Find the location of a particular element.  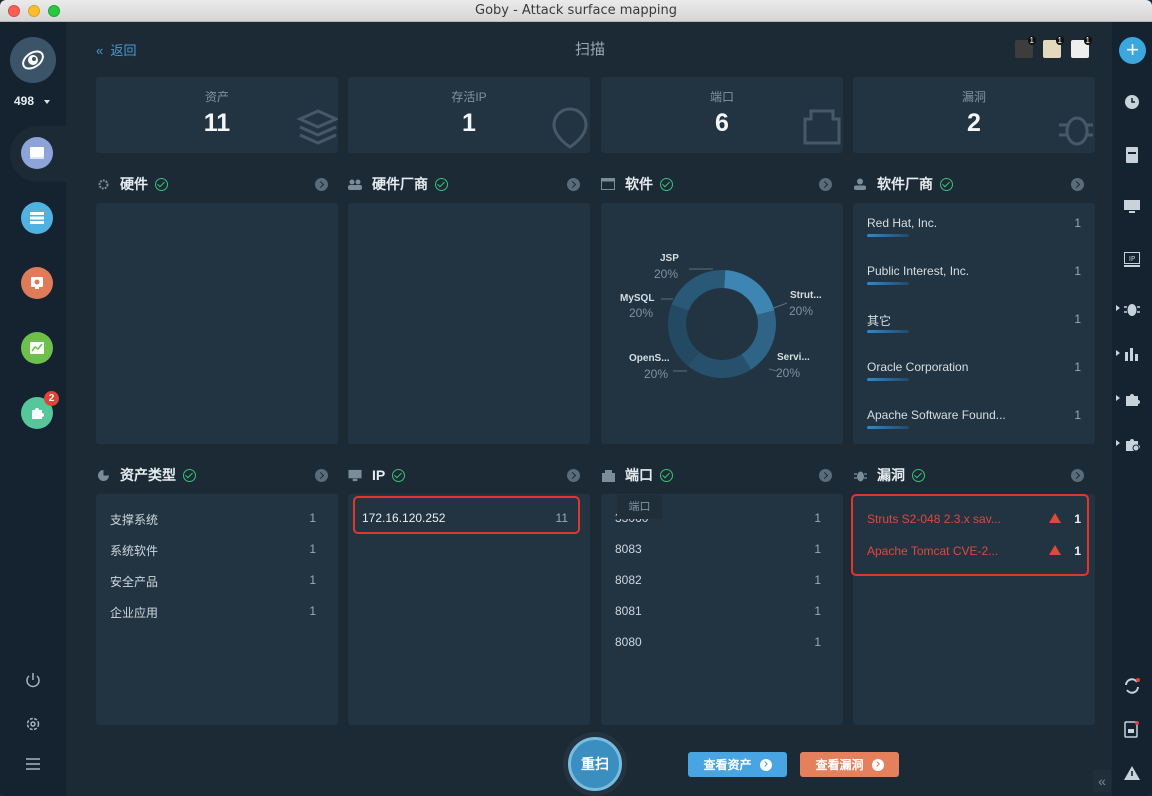

menu-icon is located at coordinates (33, 764).